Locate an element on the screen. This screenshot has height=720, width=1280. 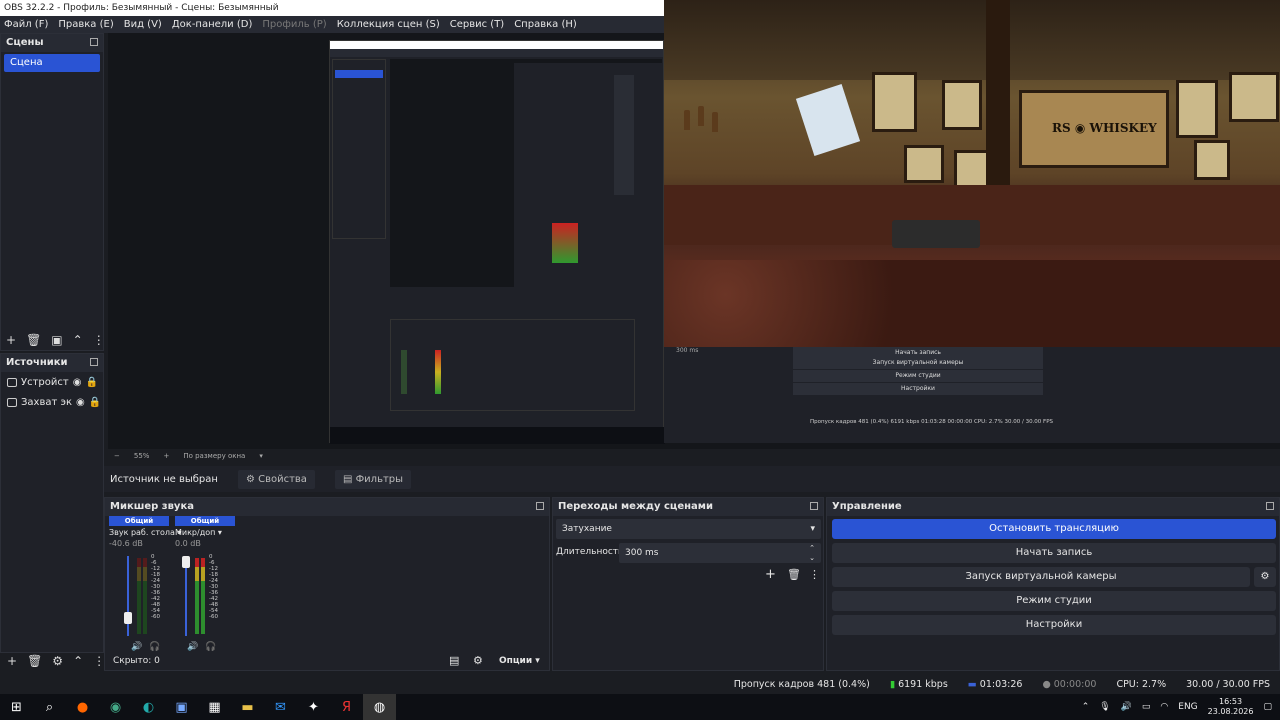
search-icon: ⌕ is located at coordinates (49, 707).